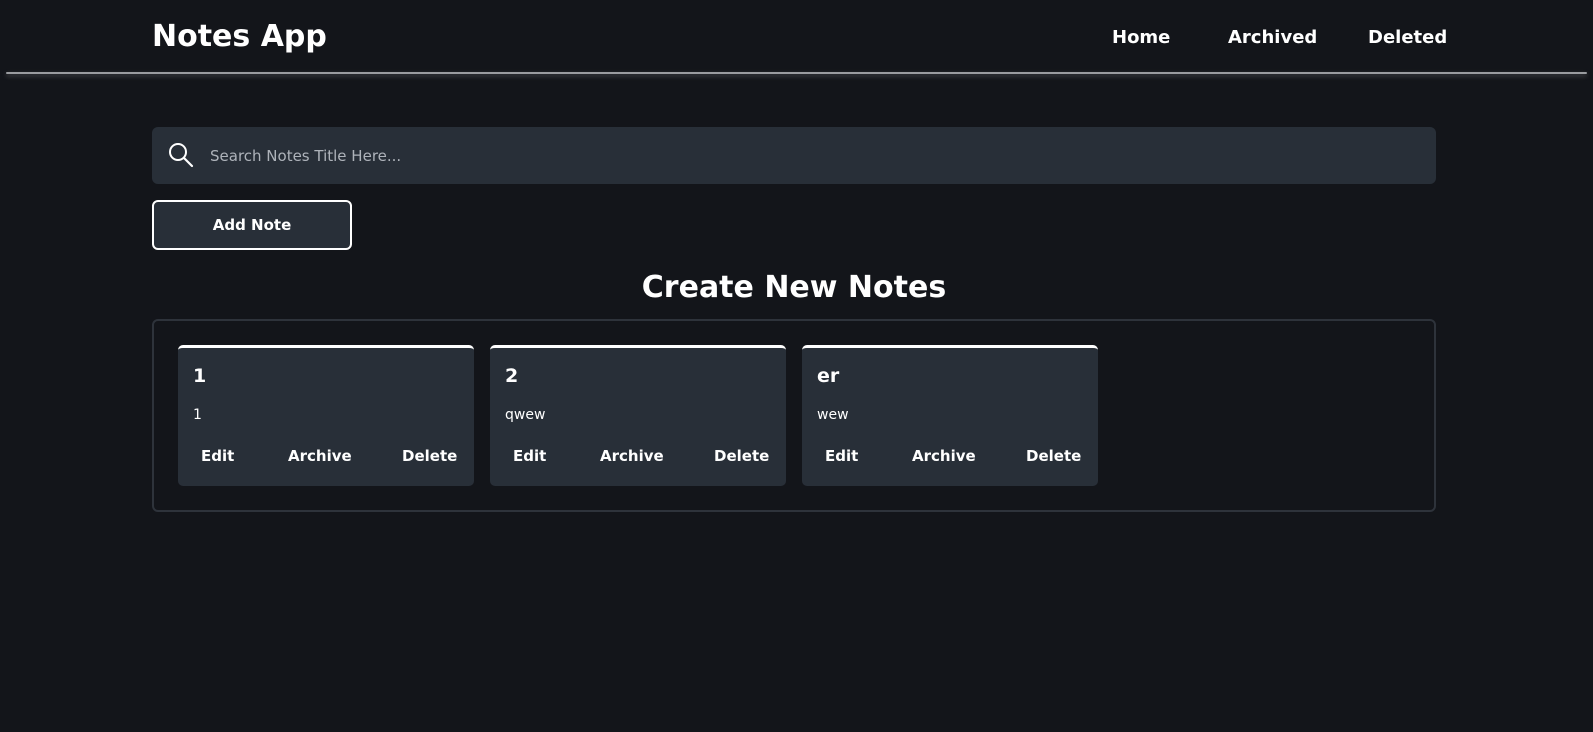 The height and width of the screenshot is (732, 1593). I want to click on note-title: 1, so click(200, 376).